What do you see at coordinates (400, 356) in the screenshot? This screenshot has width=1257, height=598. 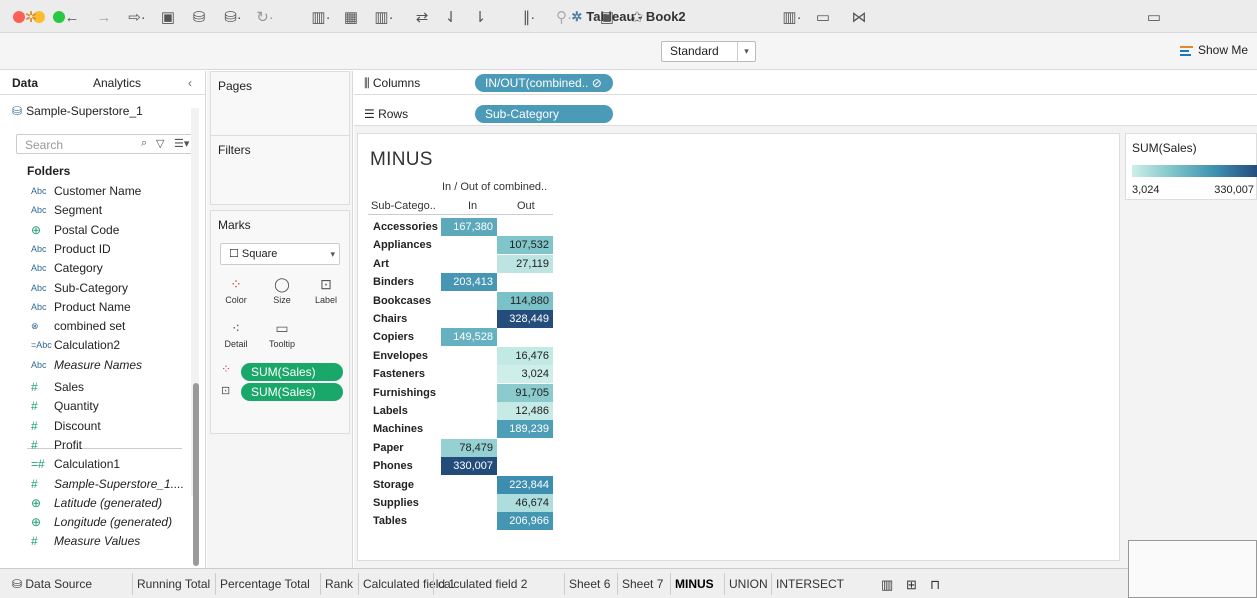 I see `row-label: Envelopes` at bounding box center [400, 356].